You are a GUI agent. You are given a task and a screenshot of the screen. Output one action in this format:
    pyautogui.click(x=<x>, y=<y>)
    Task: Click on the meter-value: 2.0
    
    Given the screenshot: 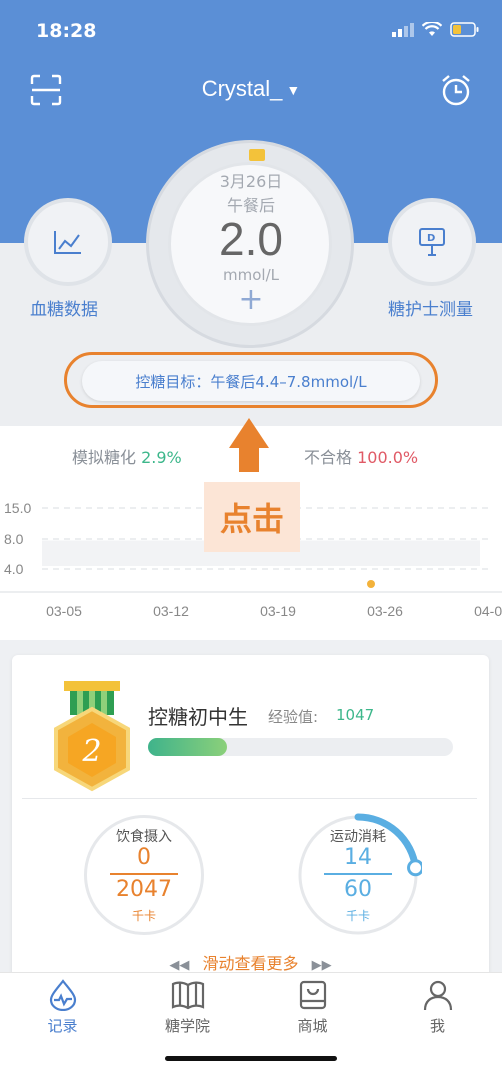 What is the action you would take?
    pyautogui.click(x=251, y=239)
    